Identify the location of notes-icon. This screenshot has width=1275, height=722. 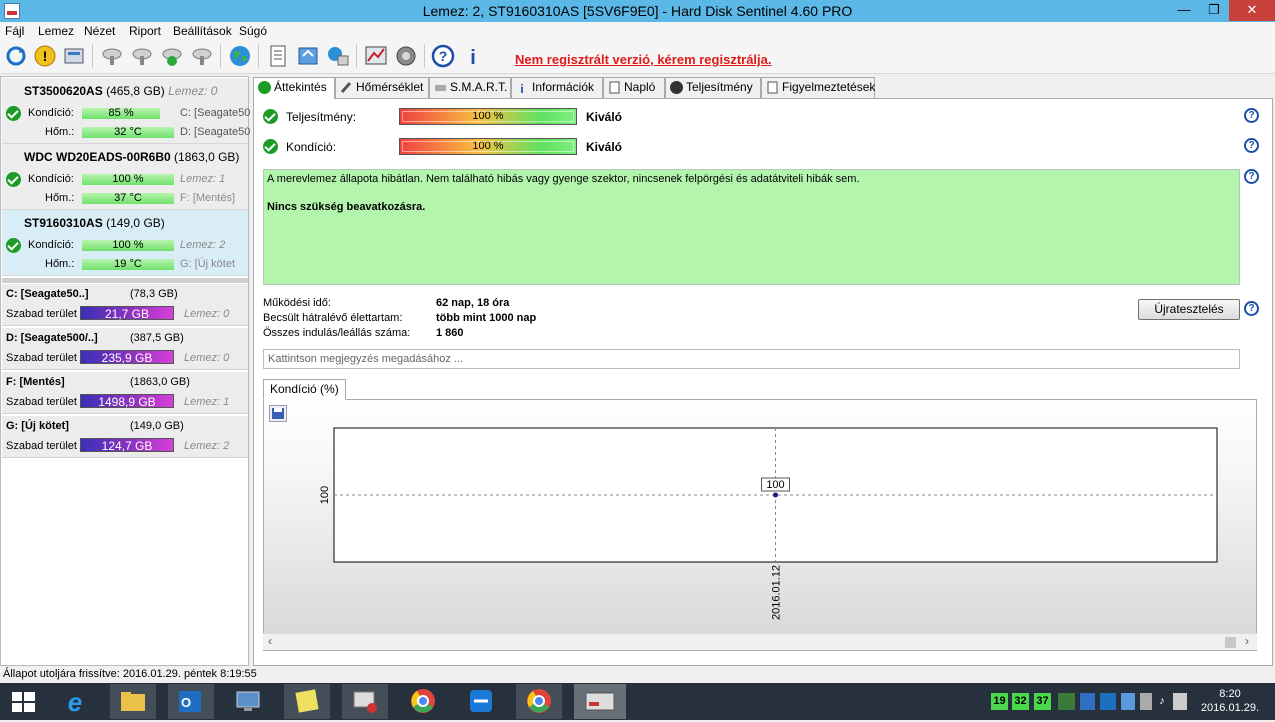
(307, 701).